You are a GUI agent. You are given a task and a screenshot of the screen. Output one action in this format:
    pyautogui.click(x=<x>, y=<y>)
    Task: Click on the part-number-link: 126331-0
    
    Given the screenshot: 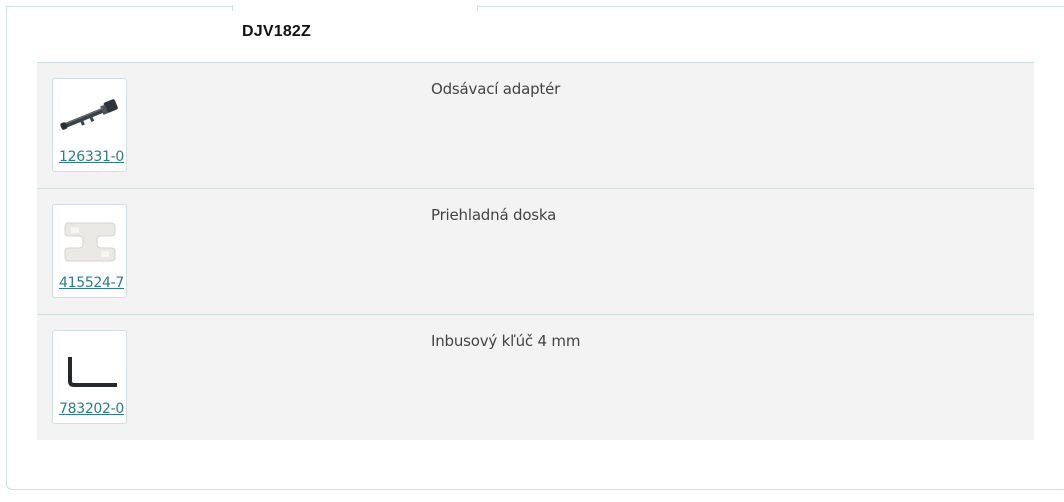 What is the action you would take?
    pyautogui.click(x=91, y=157)
    